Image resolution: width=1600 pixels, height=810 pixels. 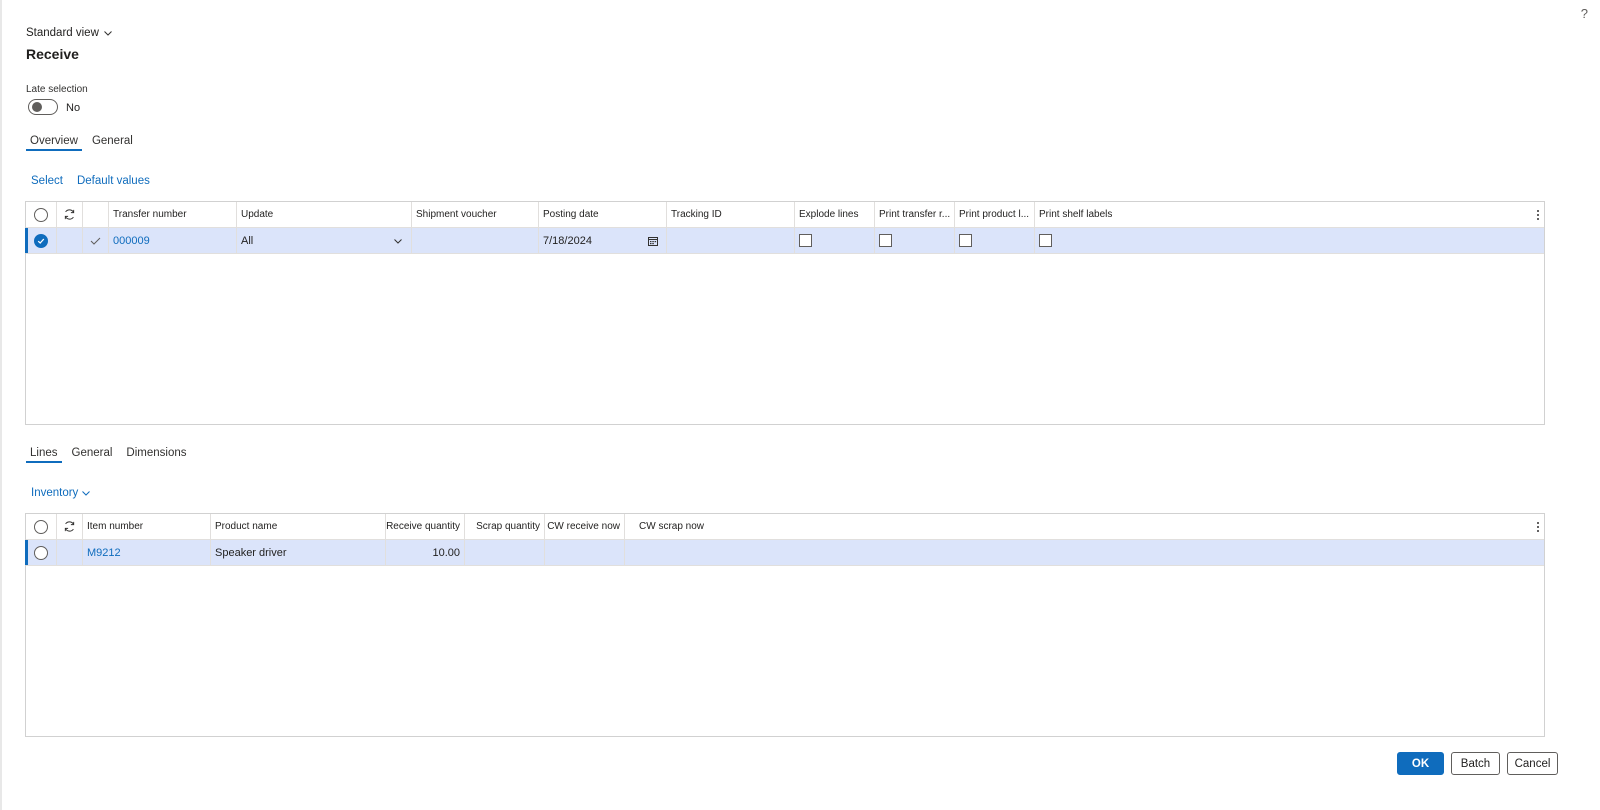 I want to click on column-header-update: Update, so click(x=324, y=214).